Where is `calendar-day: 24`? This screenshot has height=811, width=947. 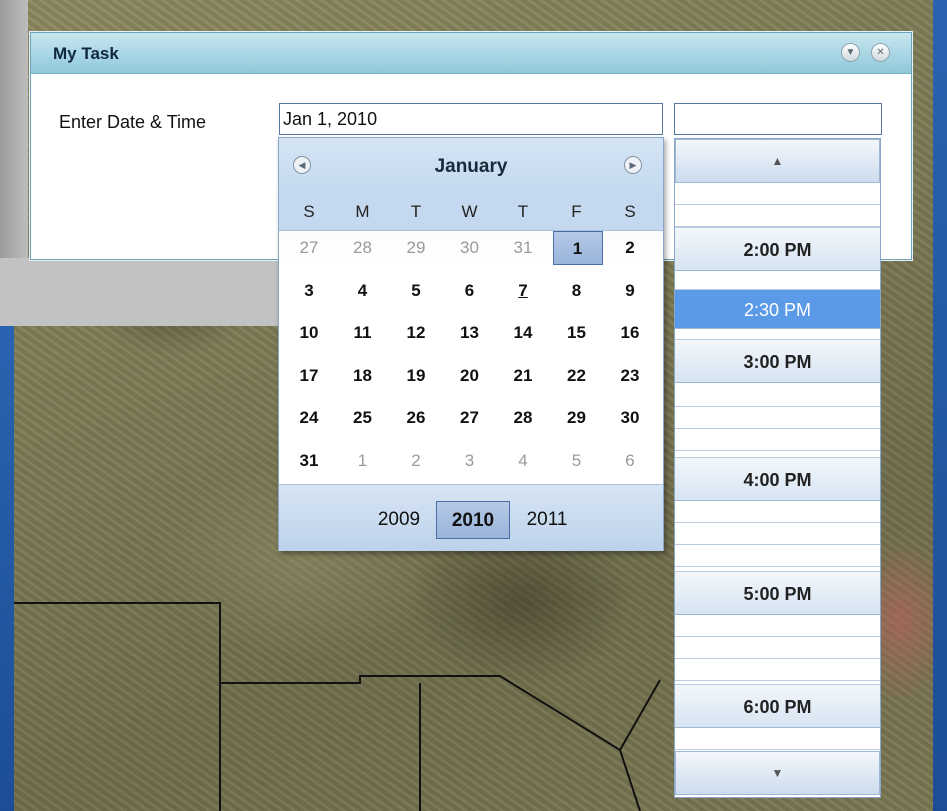
calendar-day: 24 is located at coordinates (309, 418).